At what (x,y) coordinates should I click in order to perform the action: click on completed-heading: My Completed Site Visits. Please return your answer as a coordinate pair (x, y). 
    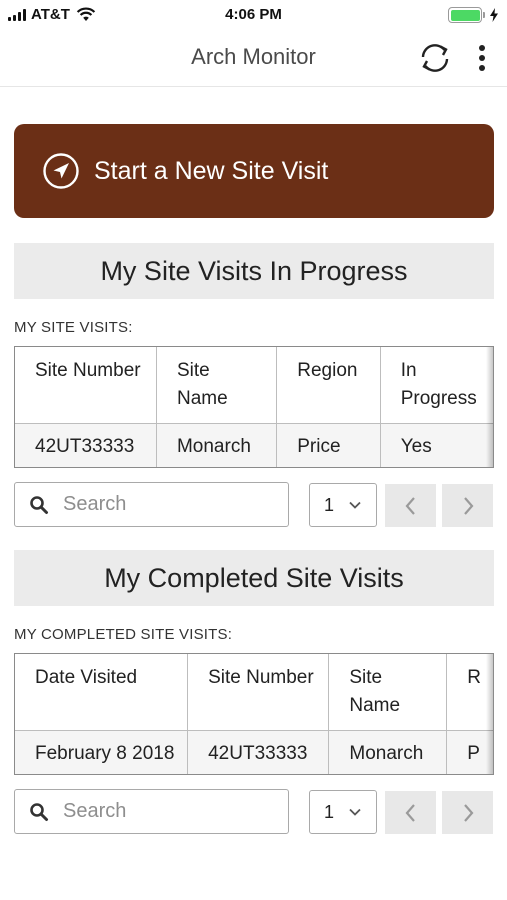
    Looking at the image, I should click on (254, 577).